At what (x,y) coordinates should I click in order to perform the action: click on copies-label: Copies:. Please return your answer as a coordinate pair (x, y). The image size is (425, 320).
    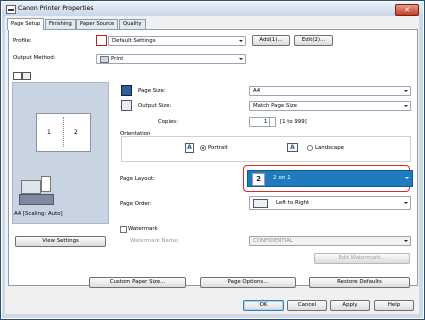
    Looking at the image, I should click on (168, 122).